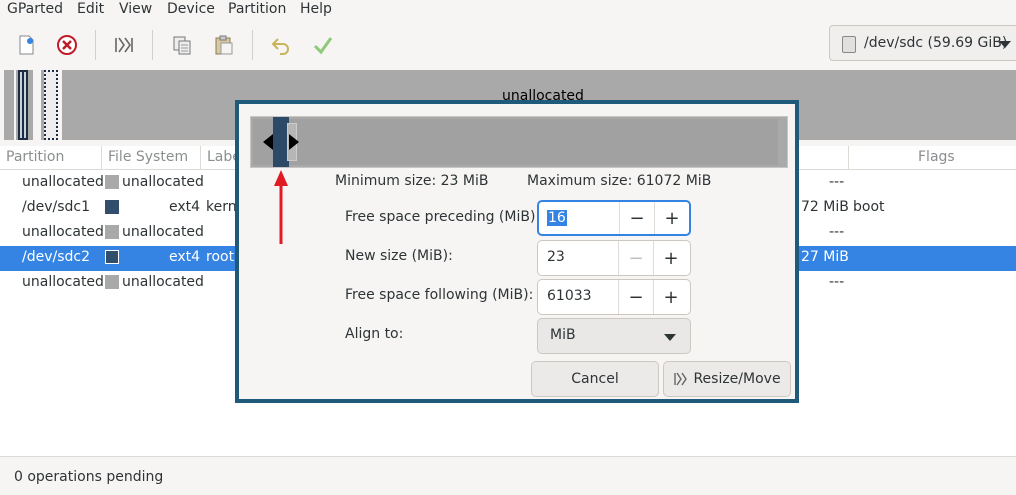 Image resolution: width=1016 pixels, height=495 pixels. What do you see at coordinates (563, 335) in the screenshot?
I see `align-to-value: MiB` at bounding box center [563, 335].